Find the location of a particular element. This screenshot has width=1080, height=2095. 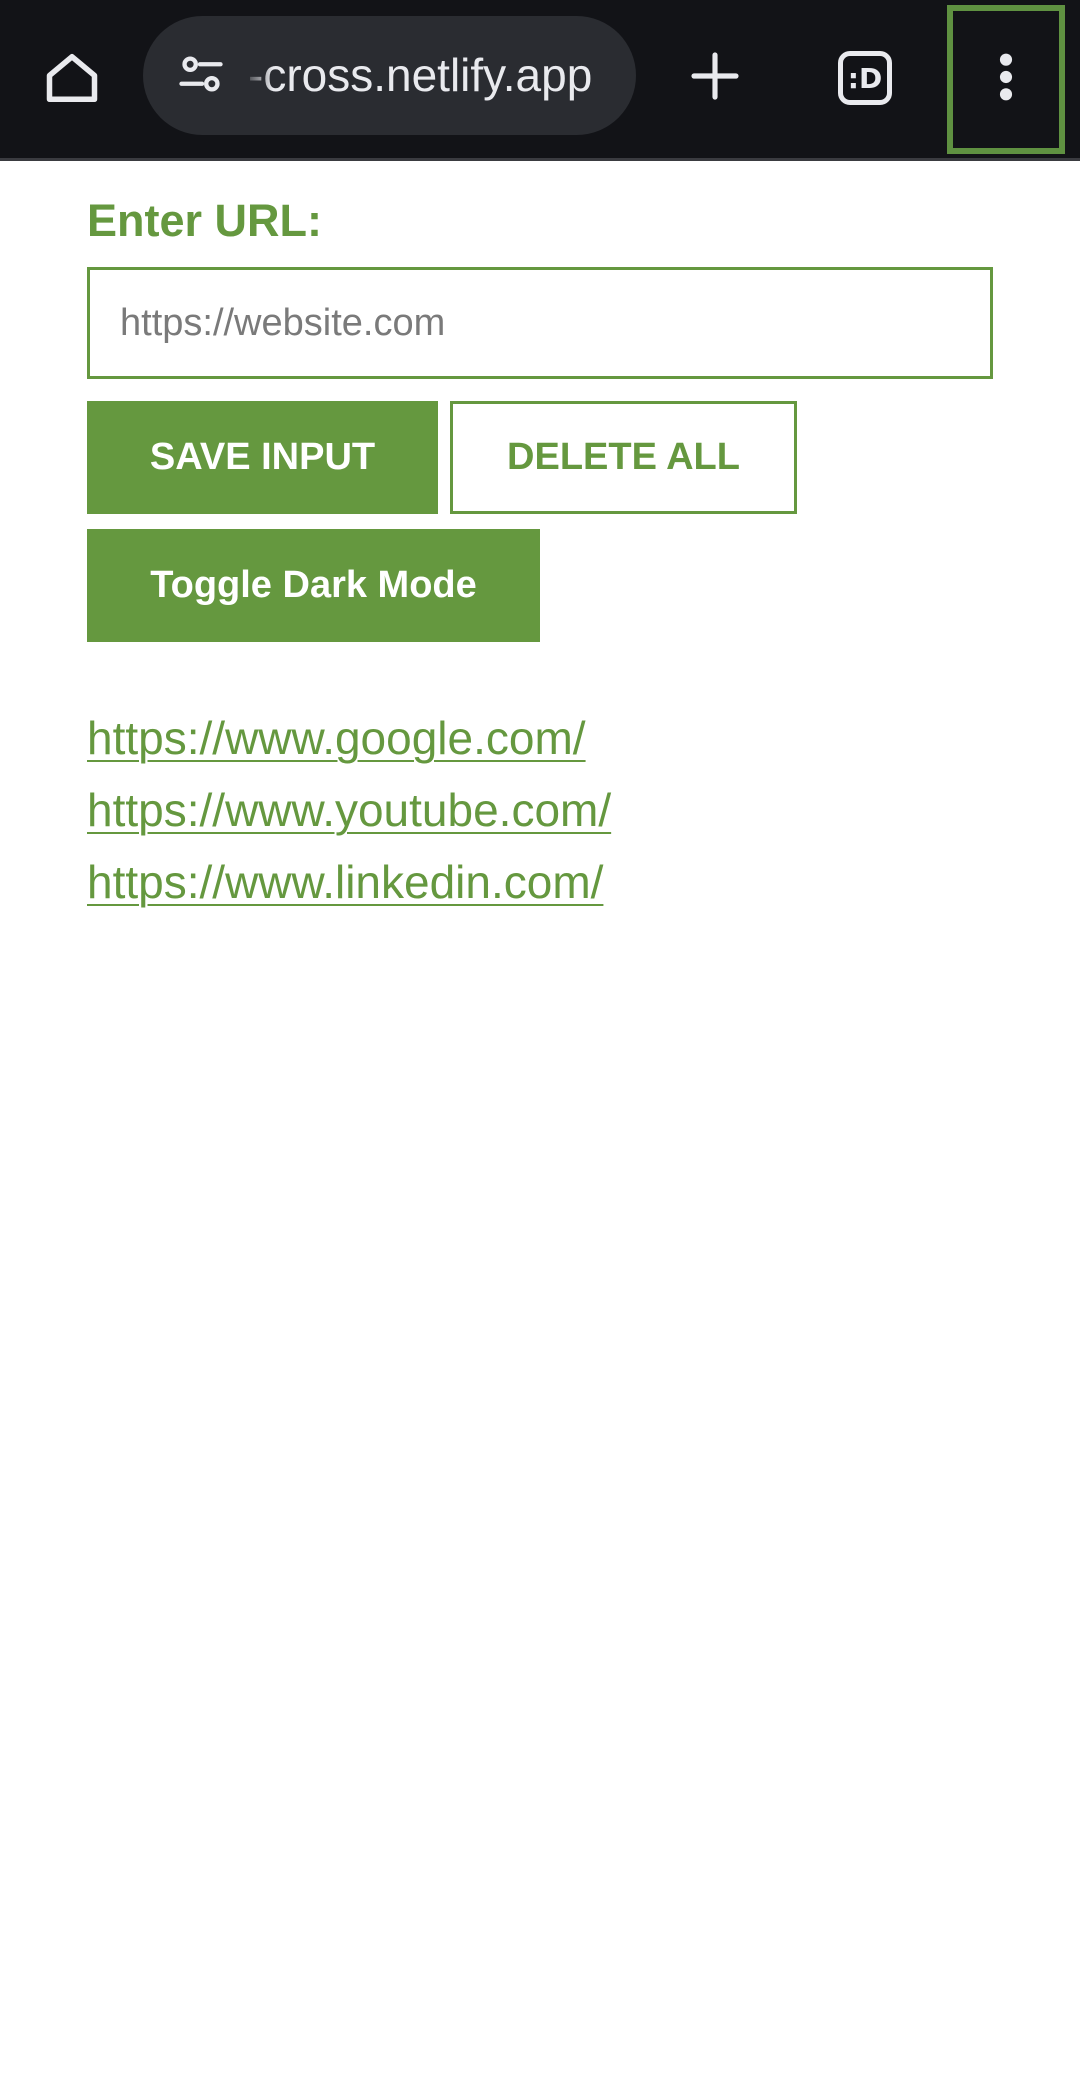

saved-link: https://www.youtube.com/ is located at coordinates (349, 810).